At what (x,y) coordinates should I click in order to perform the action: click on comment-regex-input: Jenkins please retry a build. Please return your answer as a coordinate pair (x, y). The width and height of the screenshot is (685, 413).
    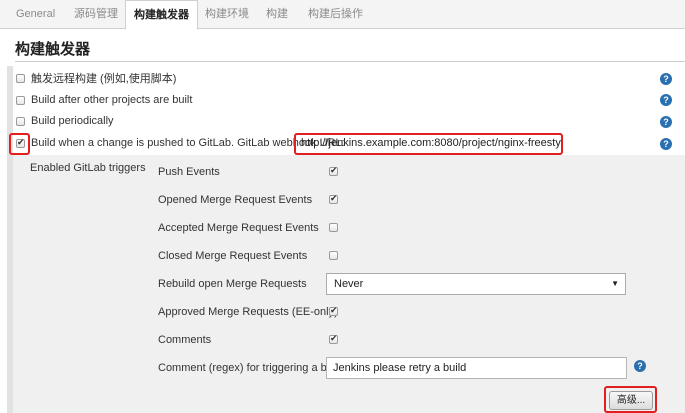
    Looking at the image, I should click on (476, 368).